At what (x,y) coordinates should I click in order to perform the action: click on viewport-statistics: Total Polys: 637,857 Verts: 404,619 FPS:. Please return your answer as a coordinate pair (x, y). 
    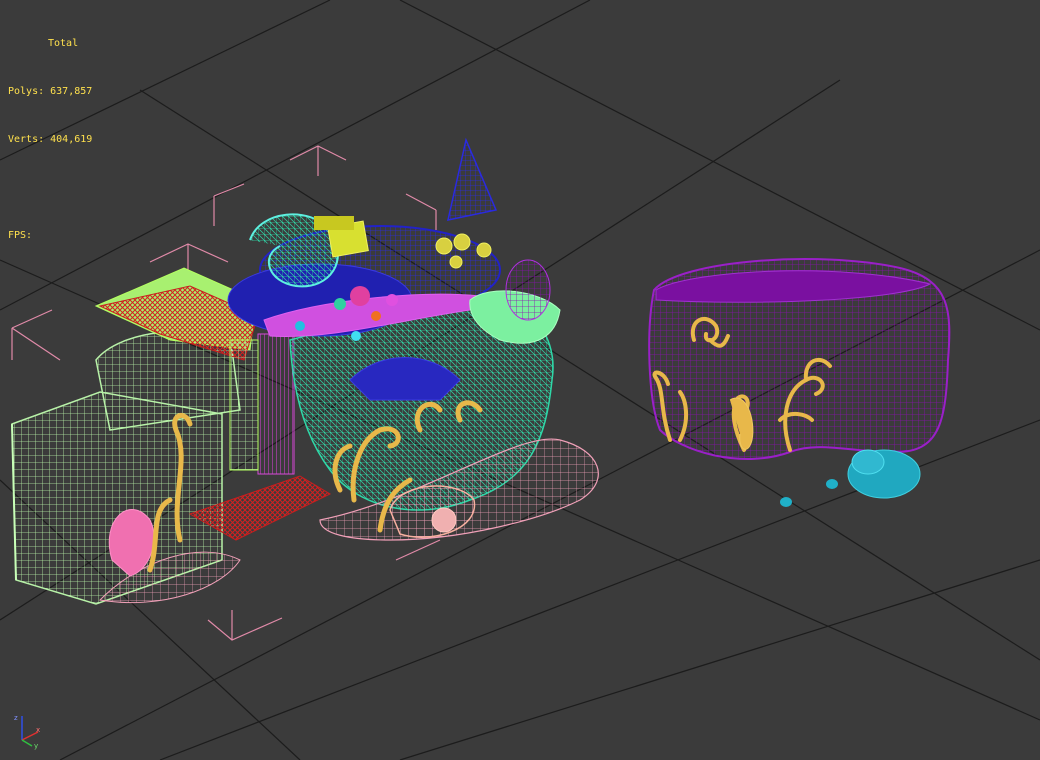
    Looking at the image, I should click on (50, 132).